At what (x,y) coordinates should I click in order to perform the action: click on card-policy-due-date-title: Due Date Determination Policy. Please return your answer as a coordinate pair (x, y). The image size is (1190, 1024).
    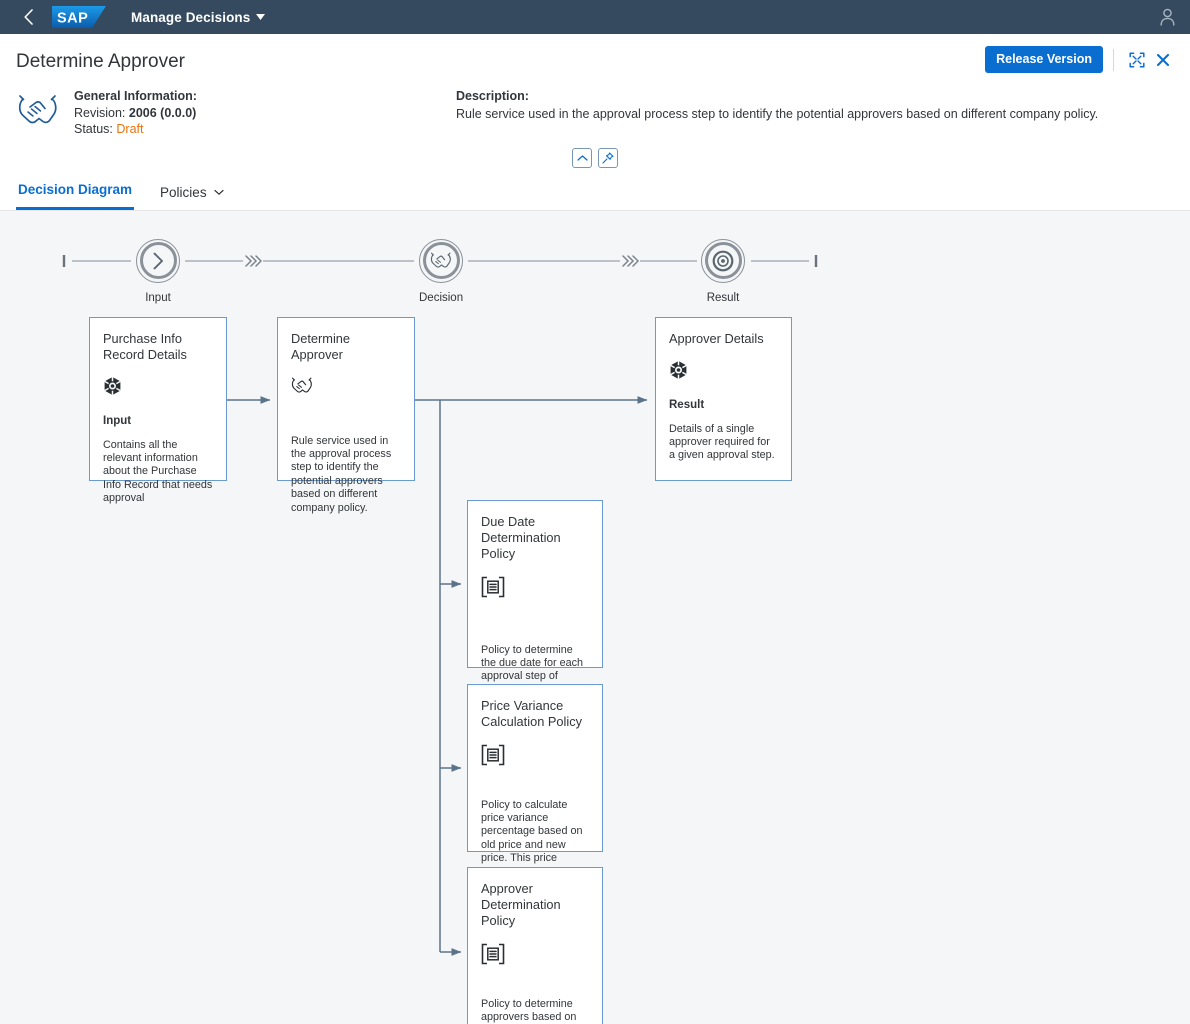
    Looking at the image, I should click on (521, 537).